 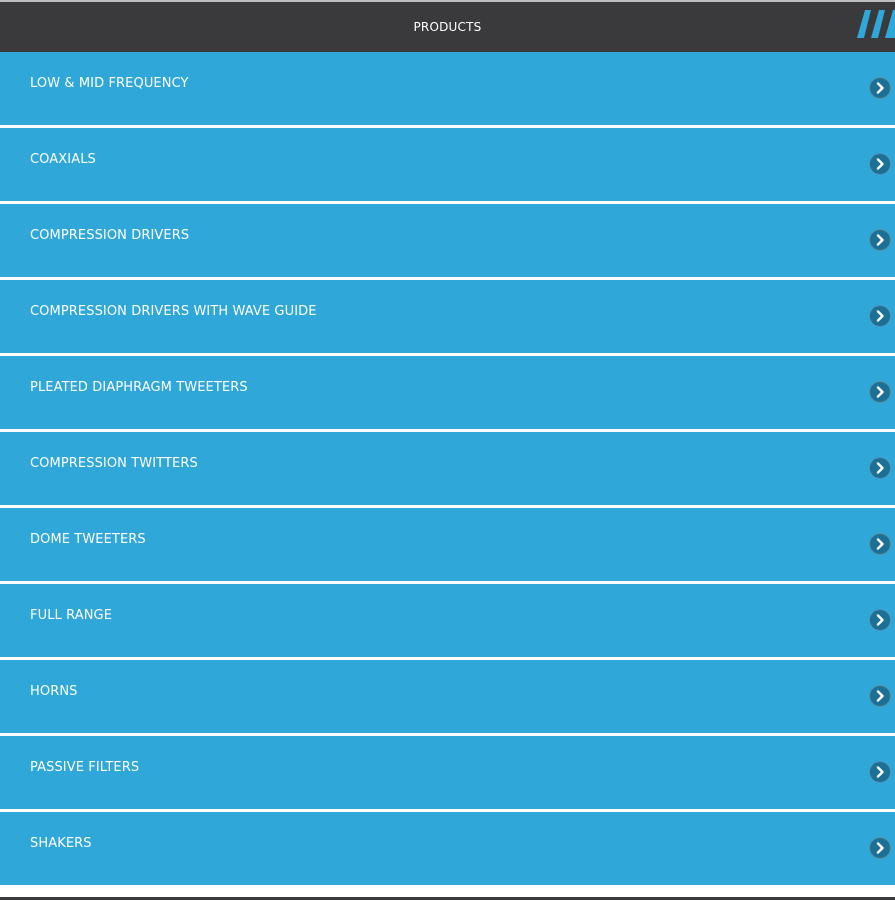 I want to click on list-item-low-mid-frequency: LOW & MID FREQUENCY, so click(x=447, y=88).